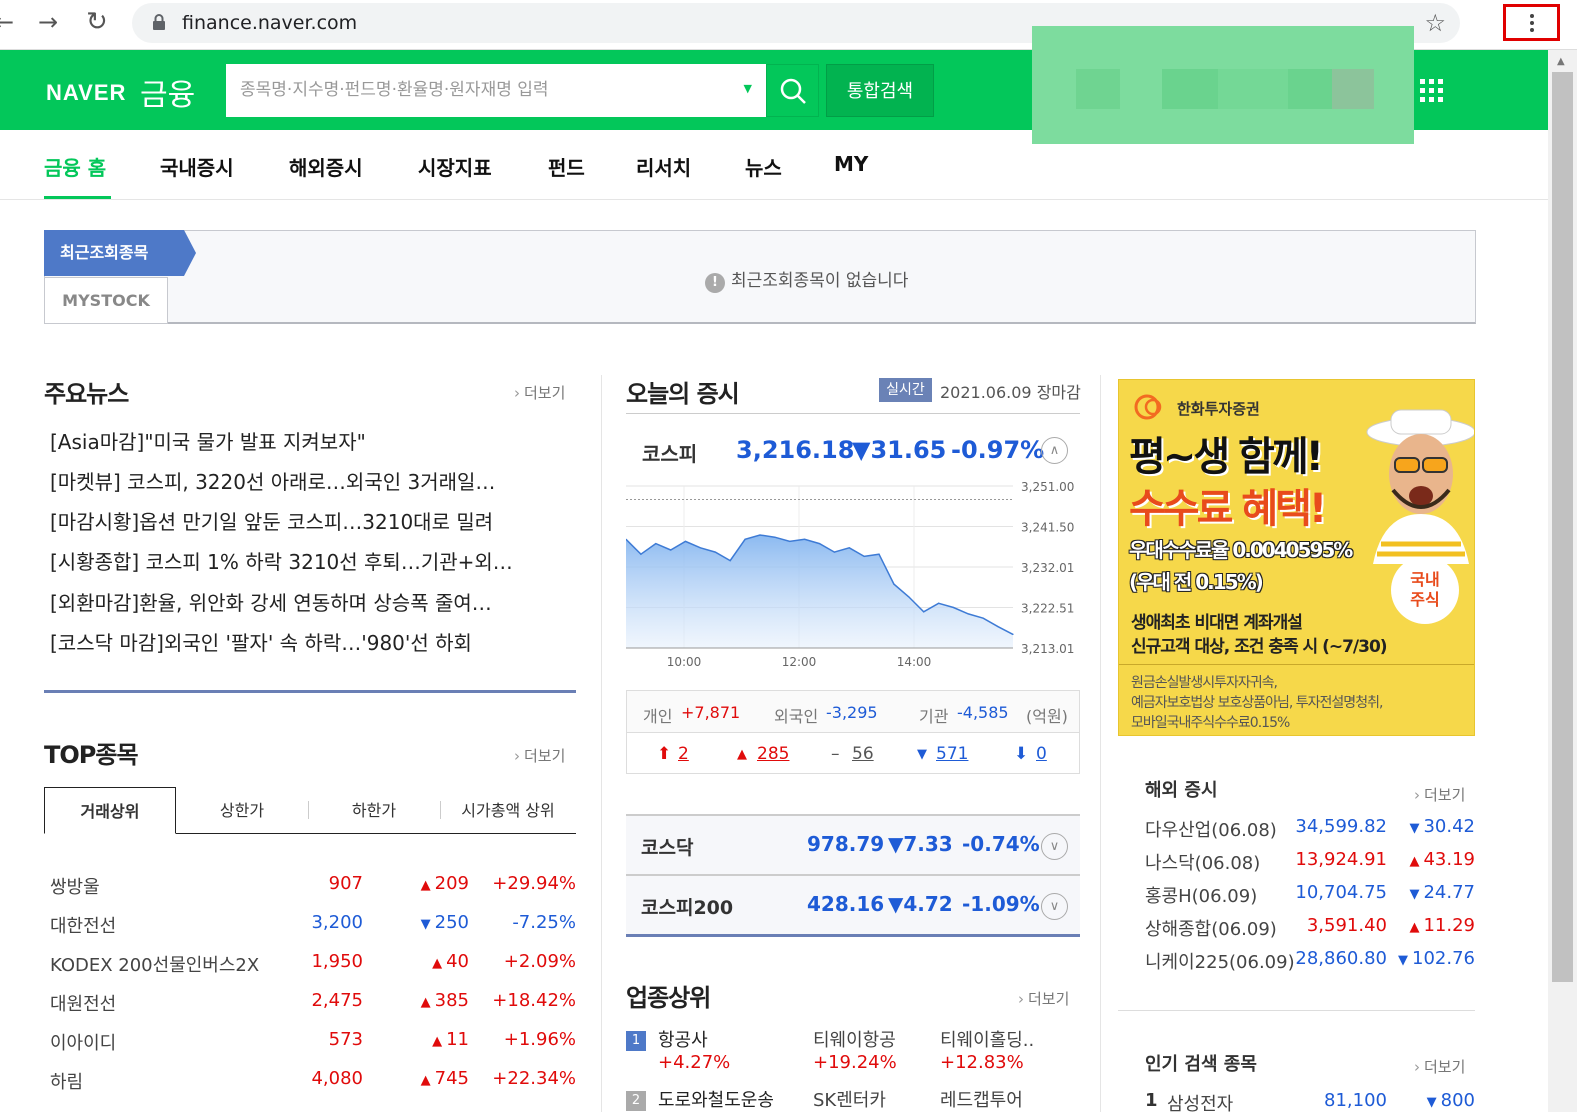 Image resolution: width=1577 pixels, height=1120 pixels. Describe the element at coordinates (86, 93) in the screenshot. I see `naver-logo: NAVER` at that location.